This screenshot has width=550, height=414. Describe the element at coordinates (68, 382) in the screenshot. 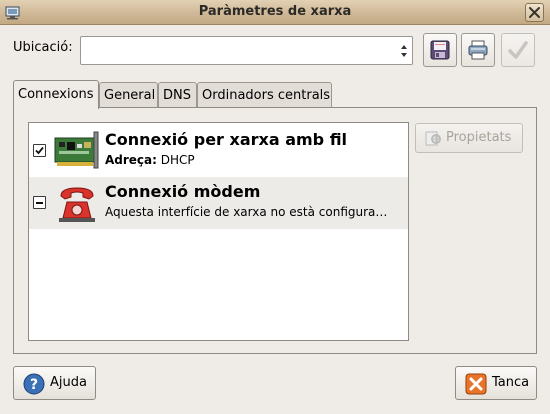

I see `help-label: Ajuda` at that location.